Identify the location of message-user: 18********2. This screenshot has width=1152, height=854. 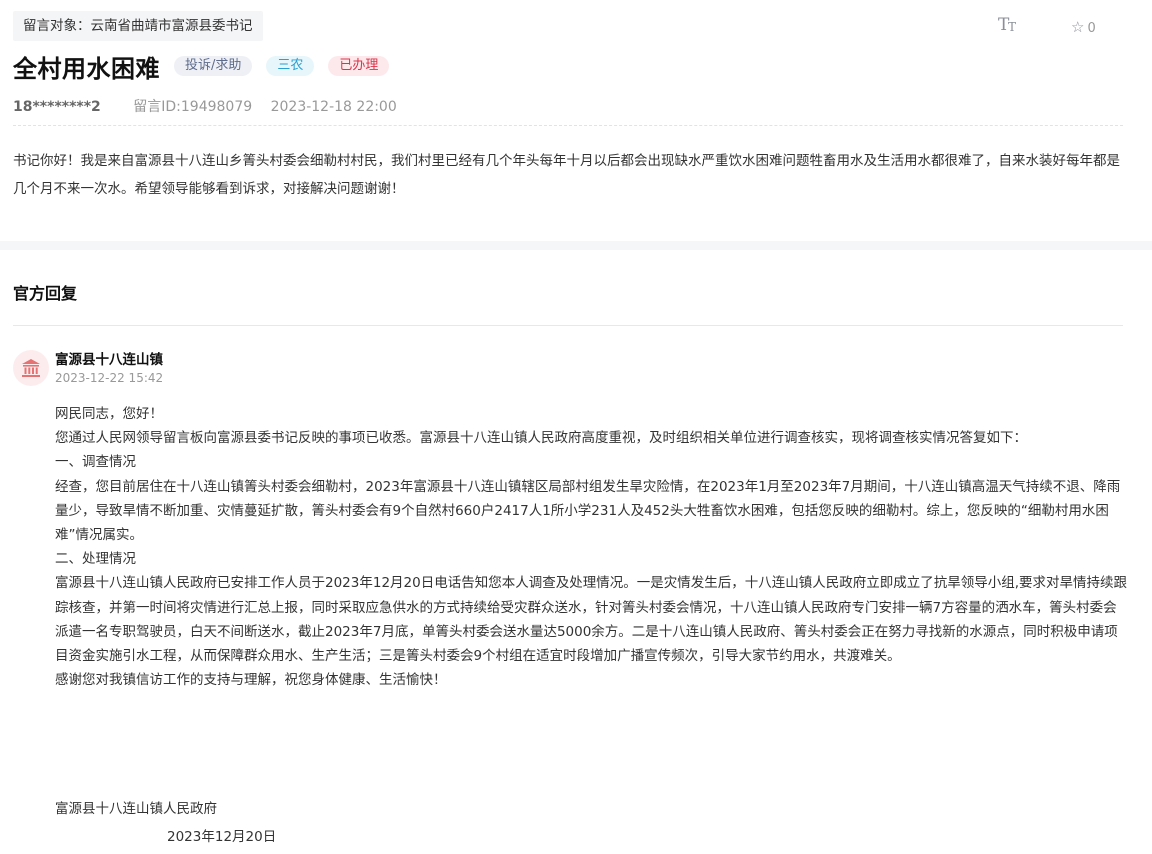
(57, 107).